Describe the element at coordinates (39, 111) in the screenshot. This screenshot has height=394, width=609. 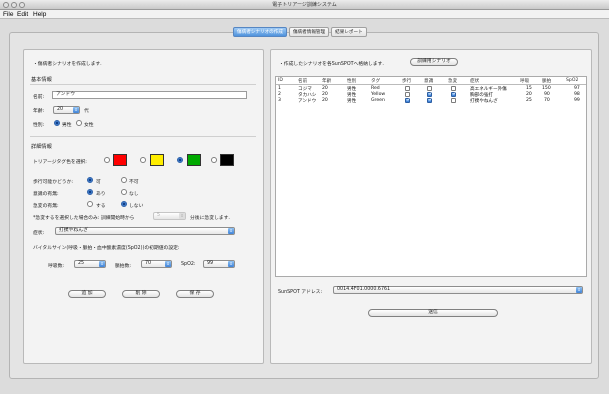
I see `age-label: 年齢:` at that location.